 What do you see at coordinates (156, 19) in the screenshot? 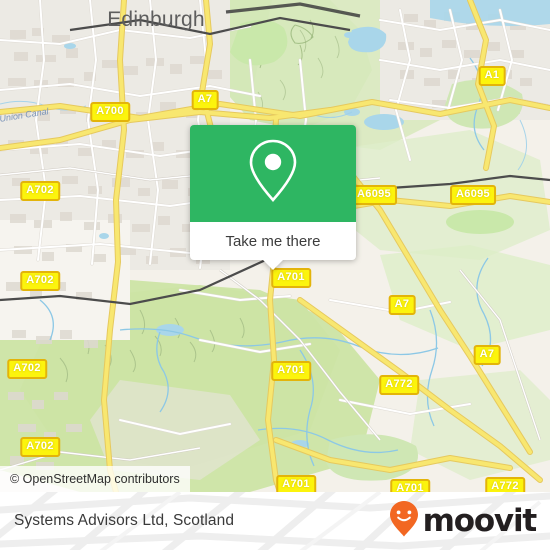
I see `map-label-edinburgh: Edinburgh` at bounding box center [156, 19].